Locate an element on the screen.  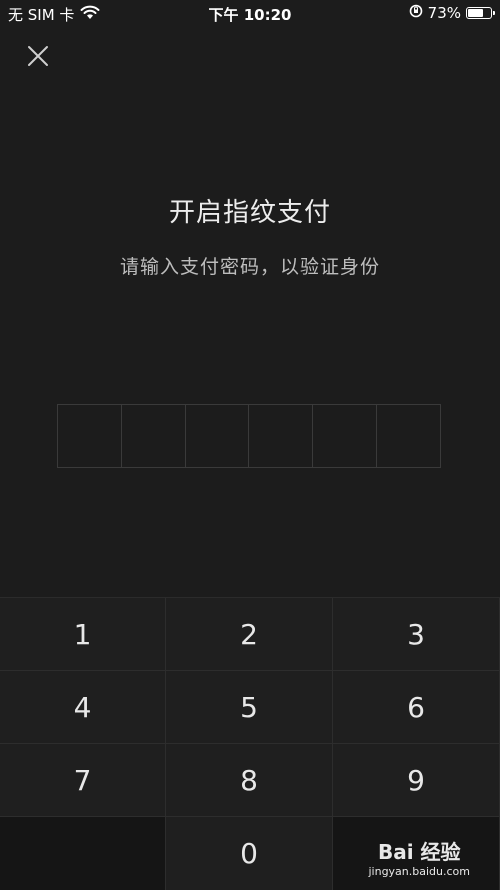
keypad-key-9: 9 is located at coordinates (416, 780).